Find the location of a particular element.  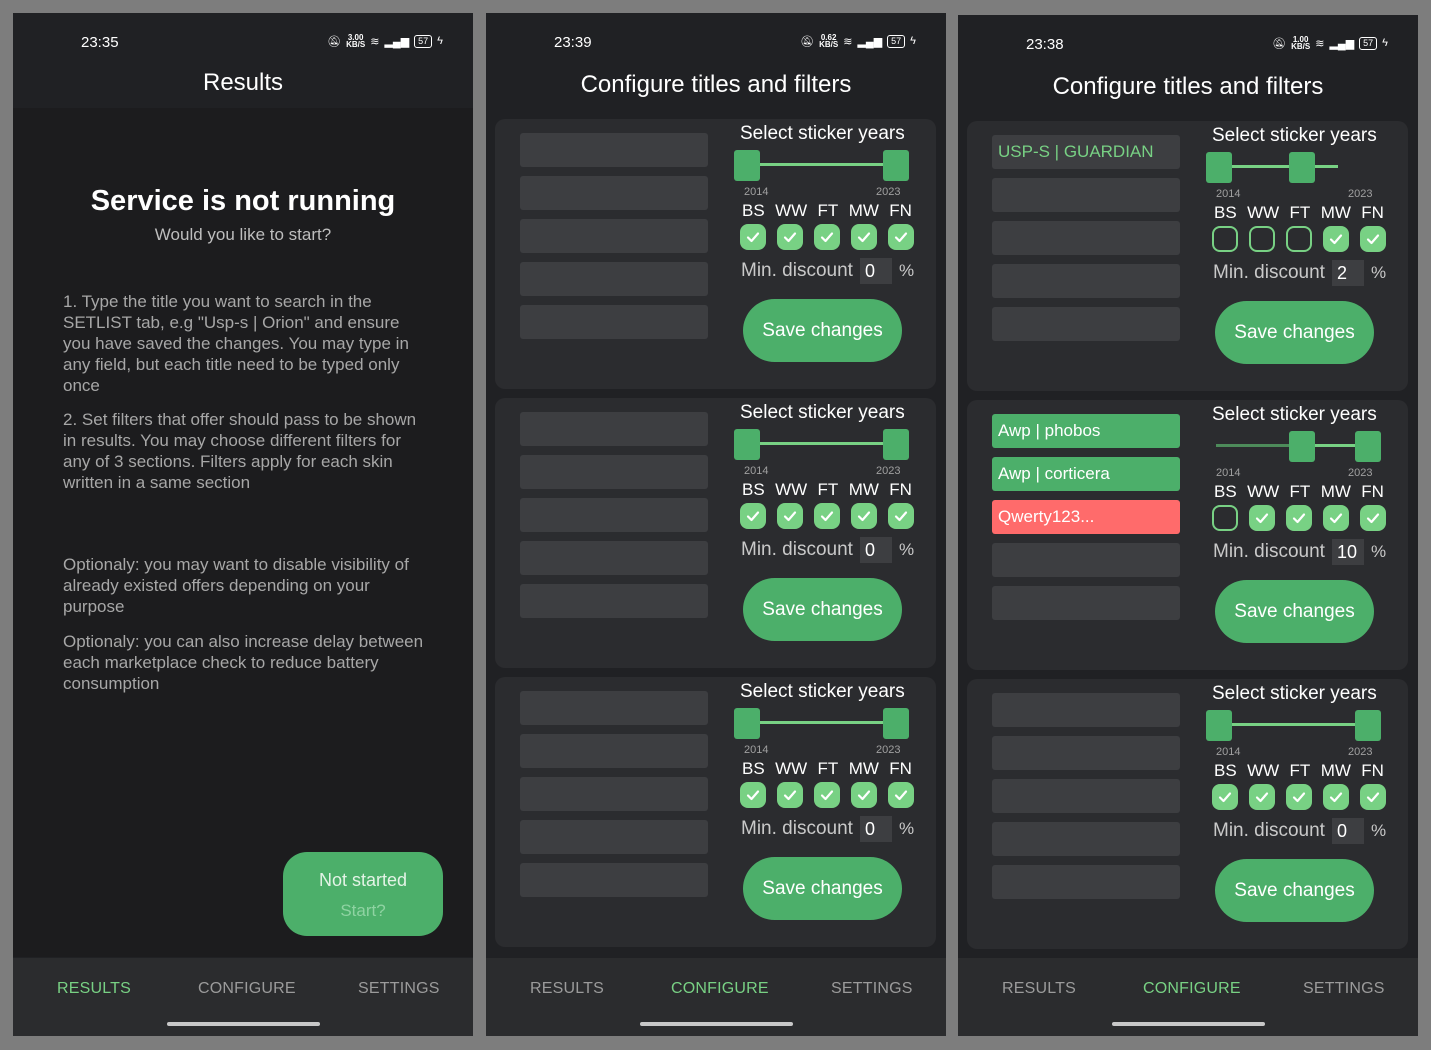

min-discount-input: 10 is located at coordinates (1348, 552).